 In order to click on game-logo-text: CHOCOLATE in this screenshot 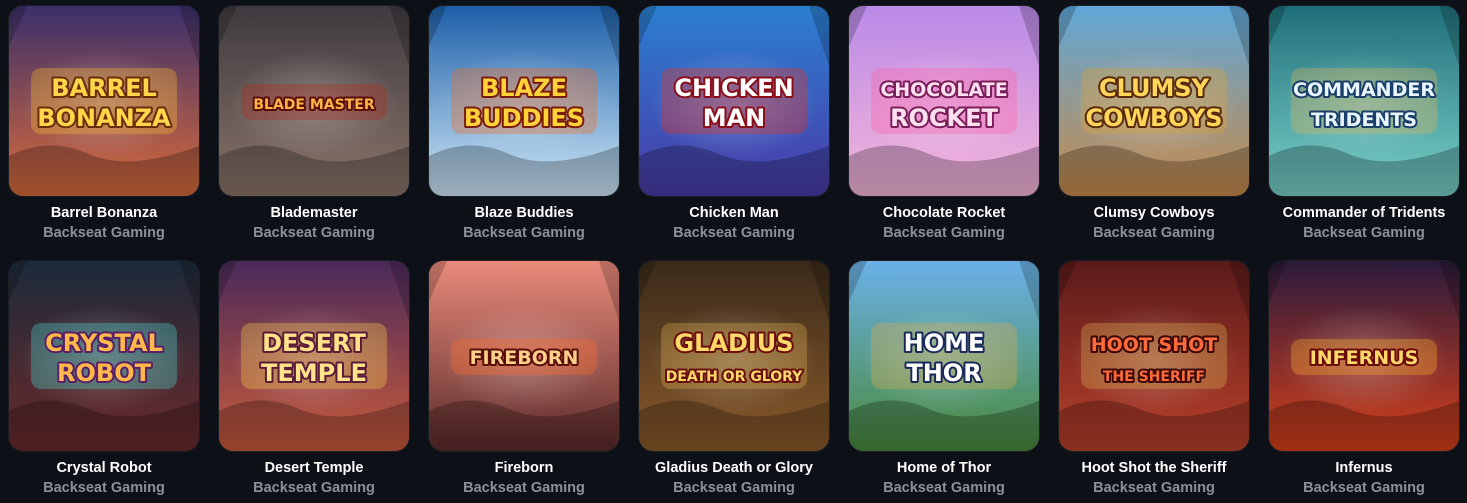, I will do `click(943, 90)`.